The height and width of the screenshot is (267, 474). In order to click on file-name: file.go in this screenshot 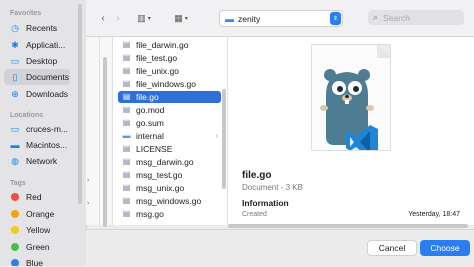, I will do `click(147, 97)`.